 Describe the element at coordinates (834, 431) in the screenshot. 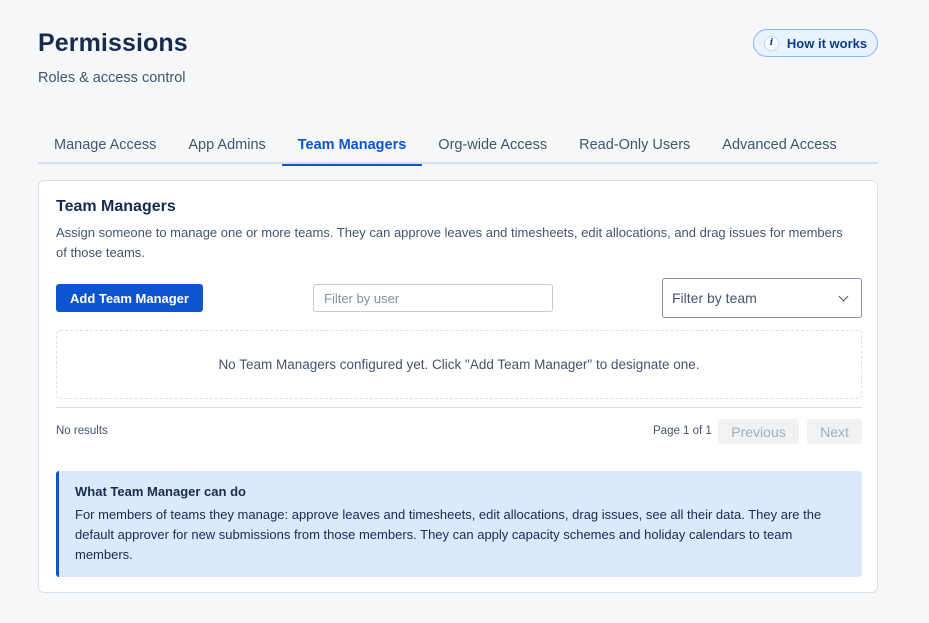

I see `next-button: Next` at that location.